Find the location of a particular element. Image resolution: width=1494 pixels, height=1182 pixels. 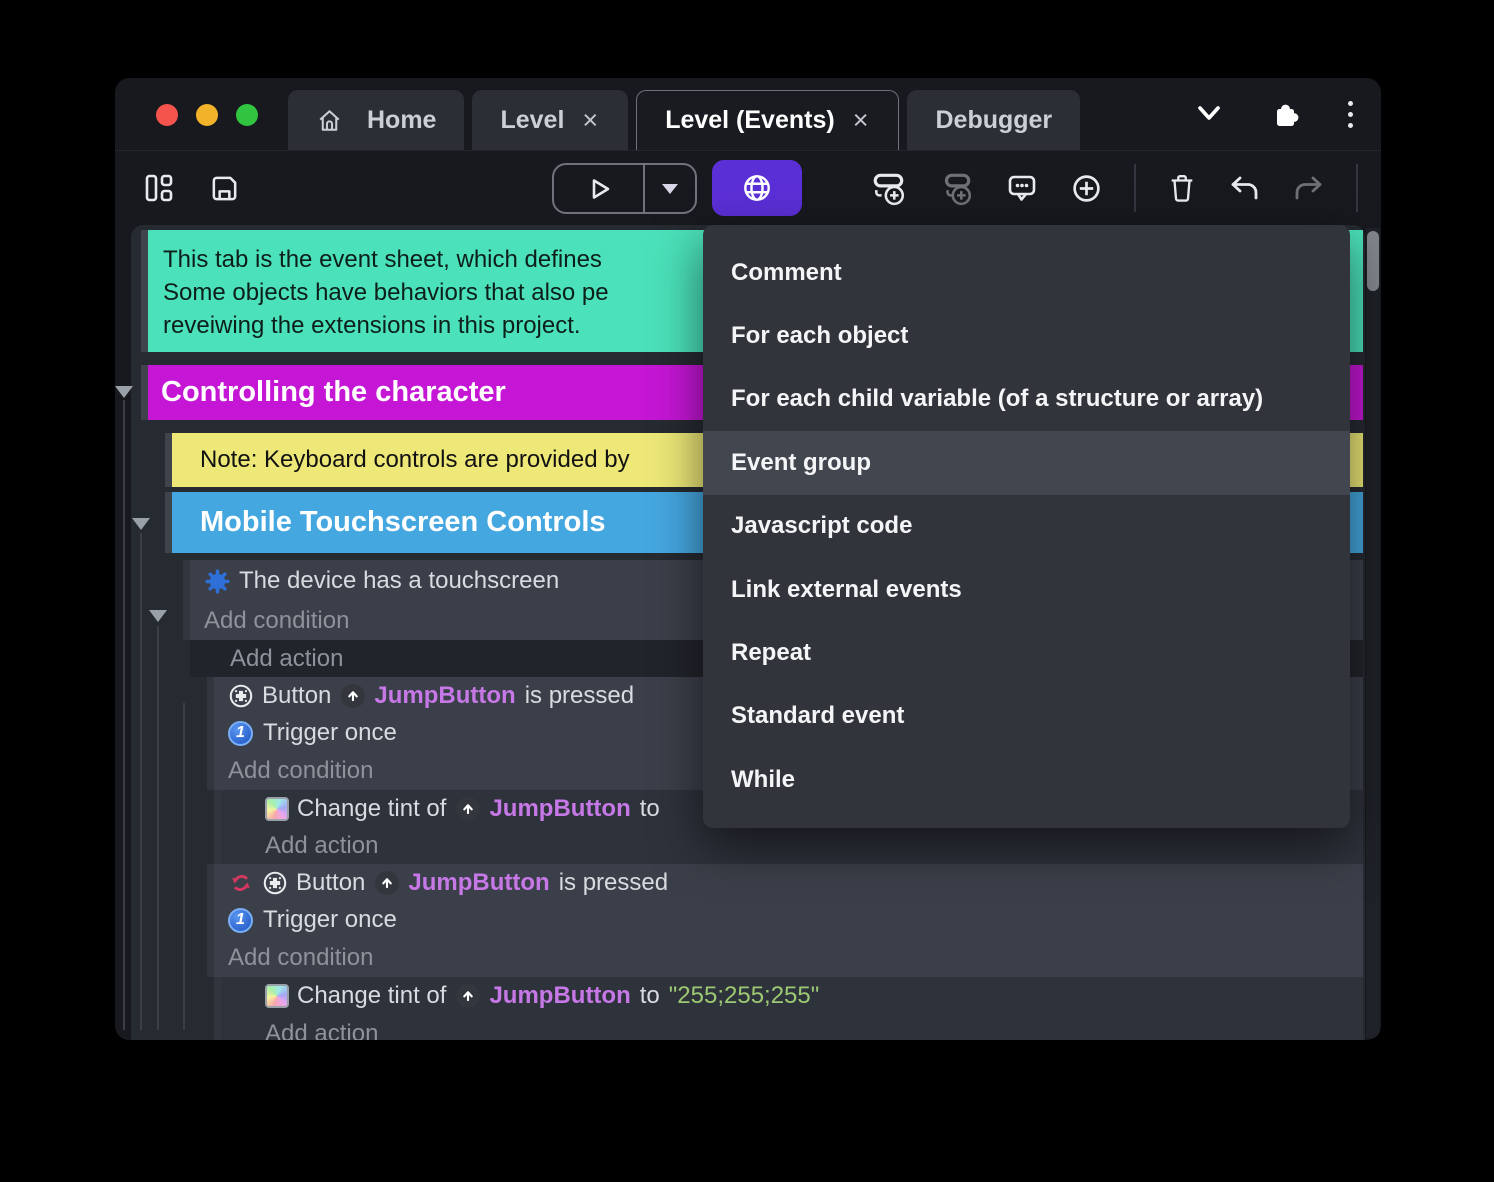

add-event-button is located at coordinates (889, 188).